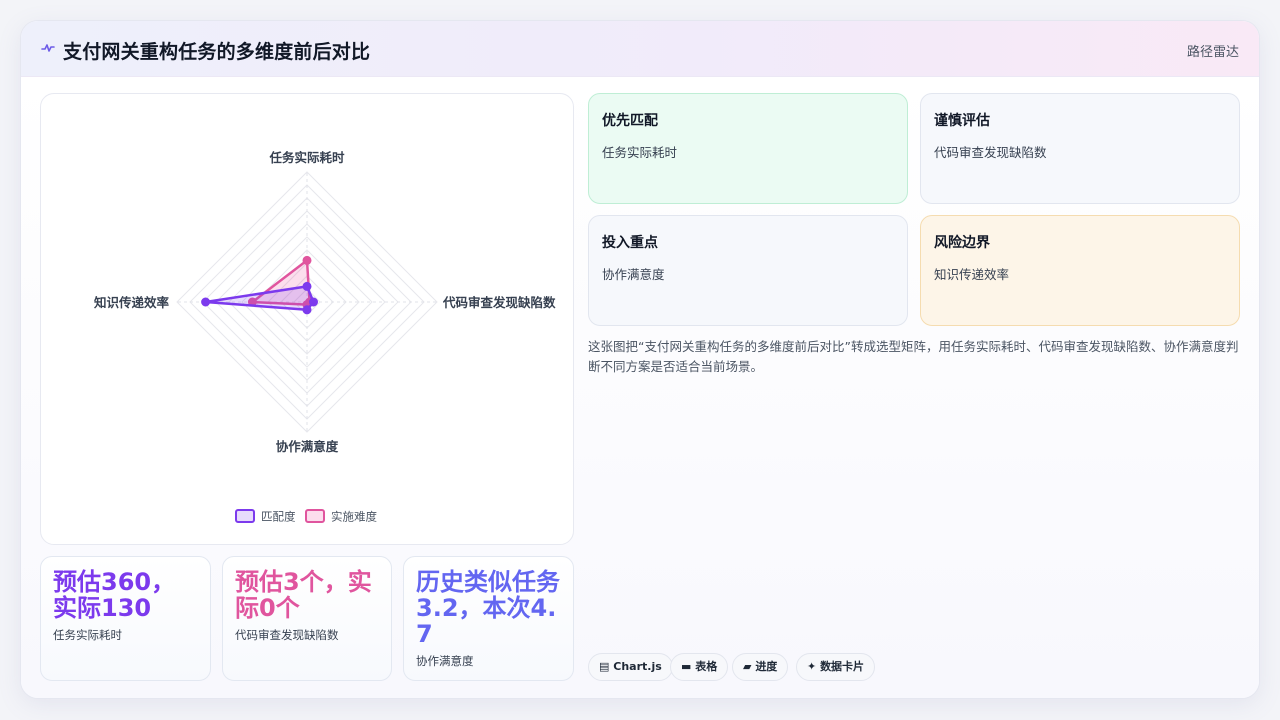 This screenshot has width=1280, height=720. I want to click on stat-card-satisfaction: 历史类似任务3.2，本次4.7 协作满意度, so click(488, 618).